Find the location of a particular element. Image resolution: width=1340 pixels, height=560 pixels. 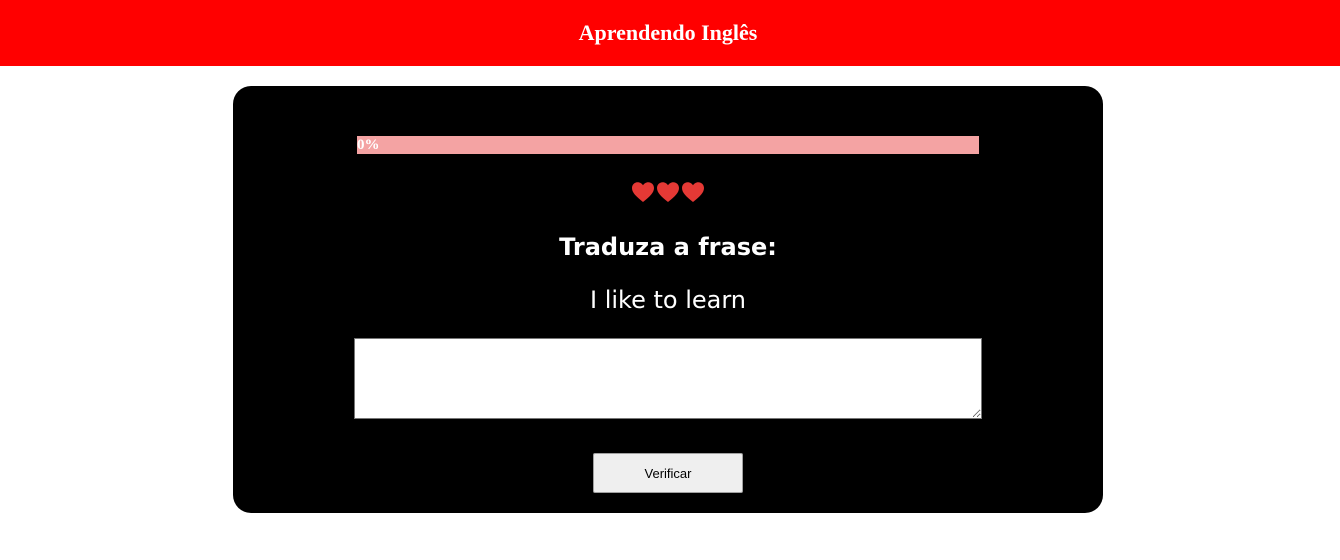

phrase-to-translate: I like to learn is located at coordinates (668, 300).